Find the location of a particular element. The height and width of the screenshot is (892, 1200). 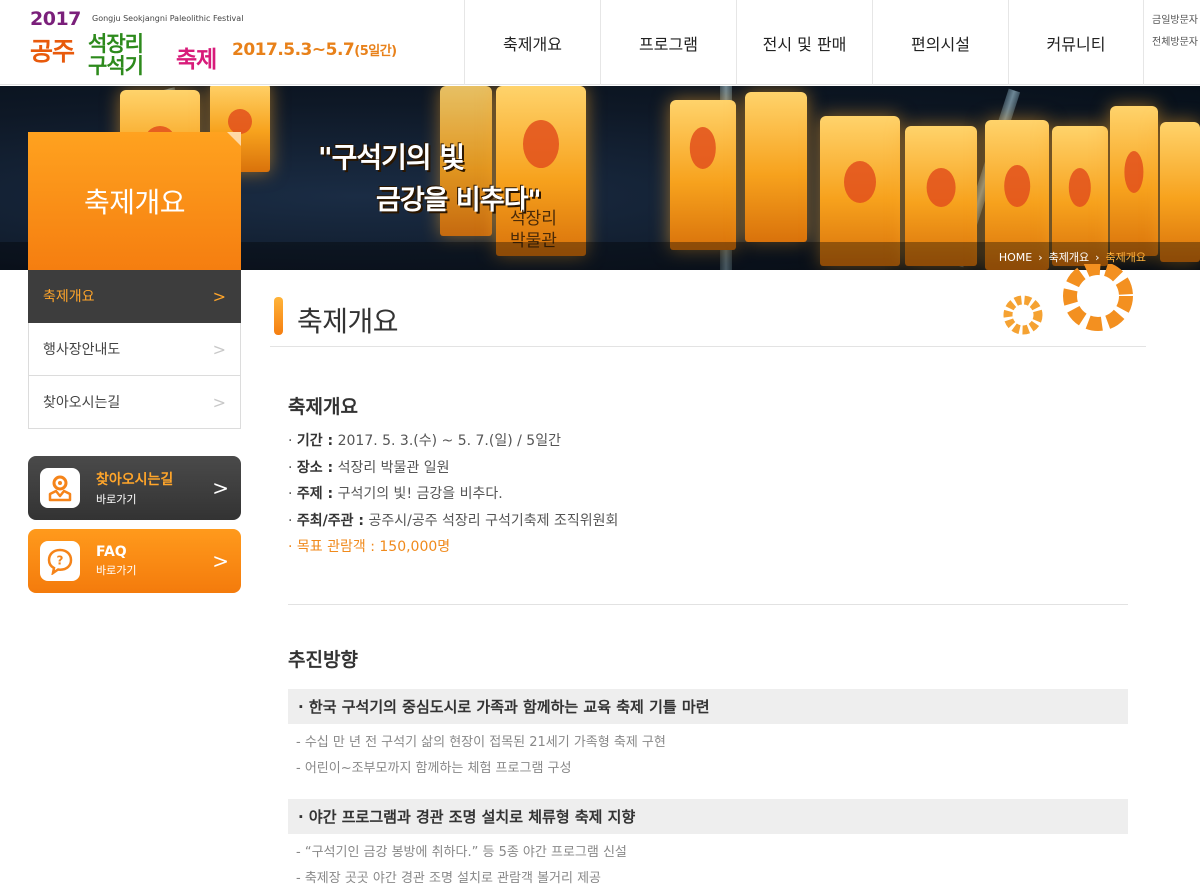

list-item: · 주최/주관 : 공주시/공주 석장리 구석기축제 조직위원회 is located at coordinates (453, 520).